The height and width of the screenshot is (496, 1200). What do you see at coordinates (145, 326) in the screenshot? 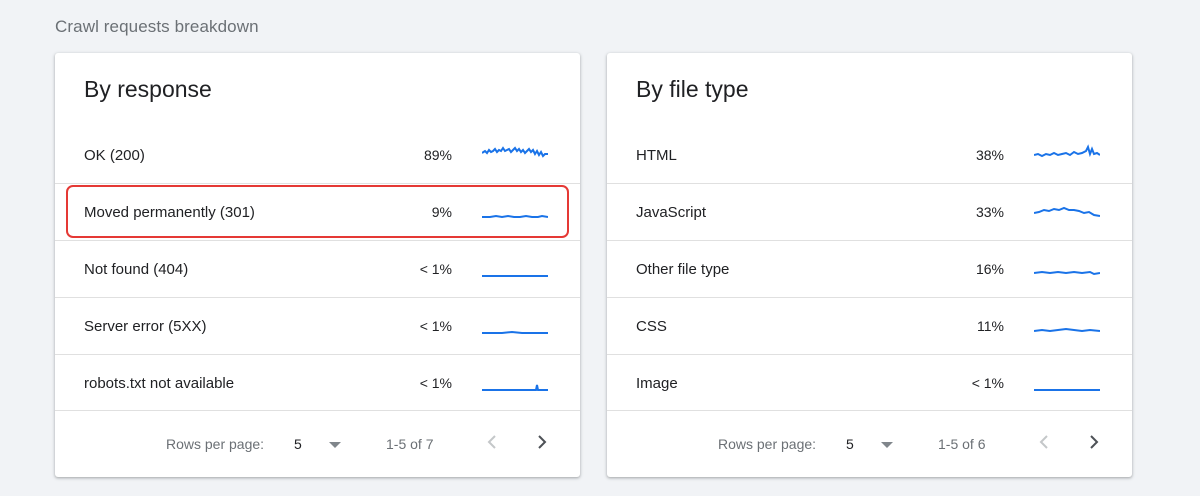
I see `row-label: Server error (5XX)` at bounding box center [145, 326].